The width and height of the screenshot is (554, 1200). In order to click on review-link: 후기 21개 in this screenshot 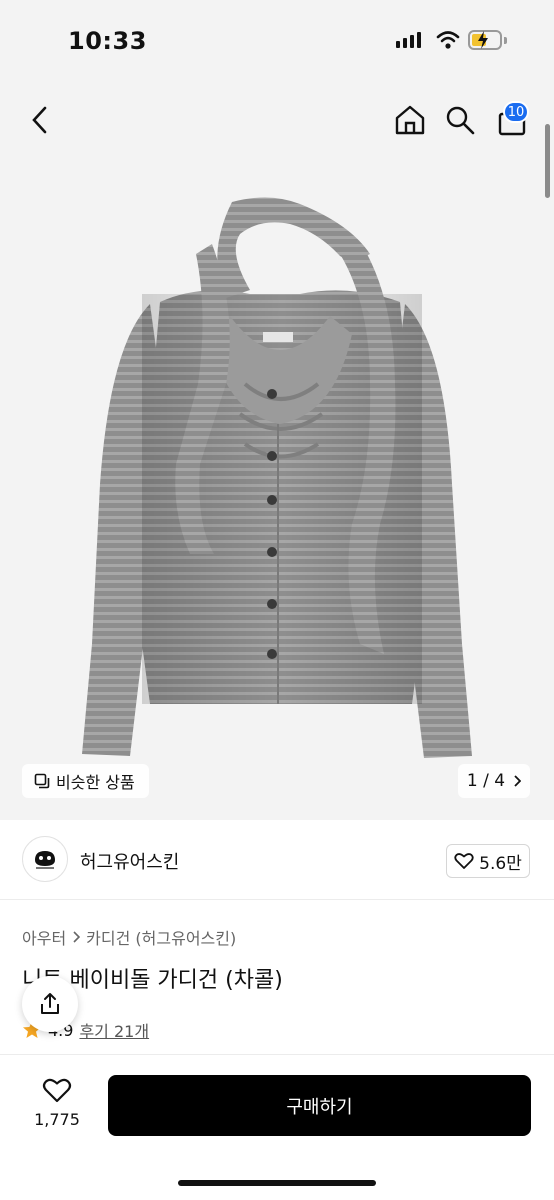, I will do `click(114, 1030)`.